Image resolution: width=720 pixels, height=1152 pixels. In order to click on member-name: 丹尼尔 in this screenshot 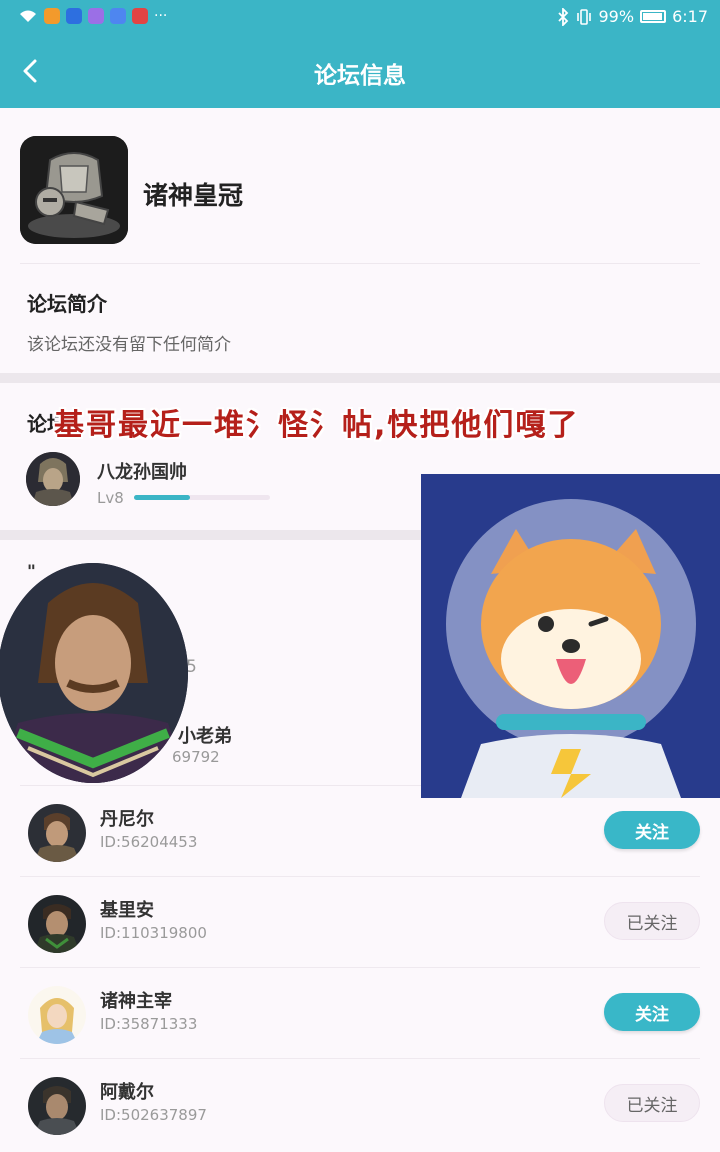, I will do `click(127, 818)`.